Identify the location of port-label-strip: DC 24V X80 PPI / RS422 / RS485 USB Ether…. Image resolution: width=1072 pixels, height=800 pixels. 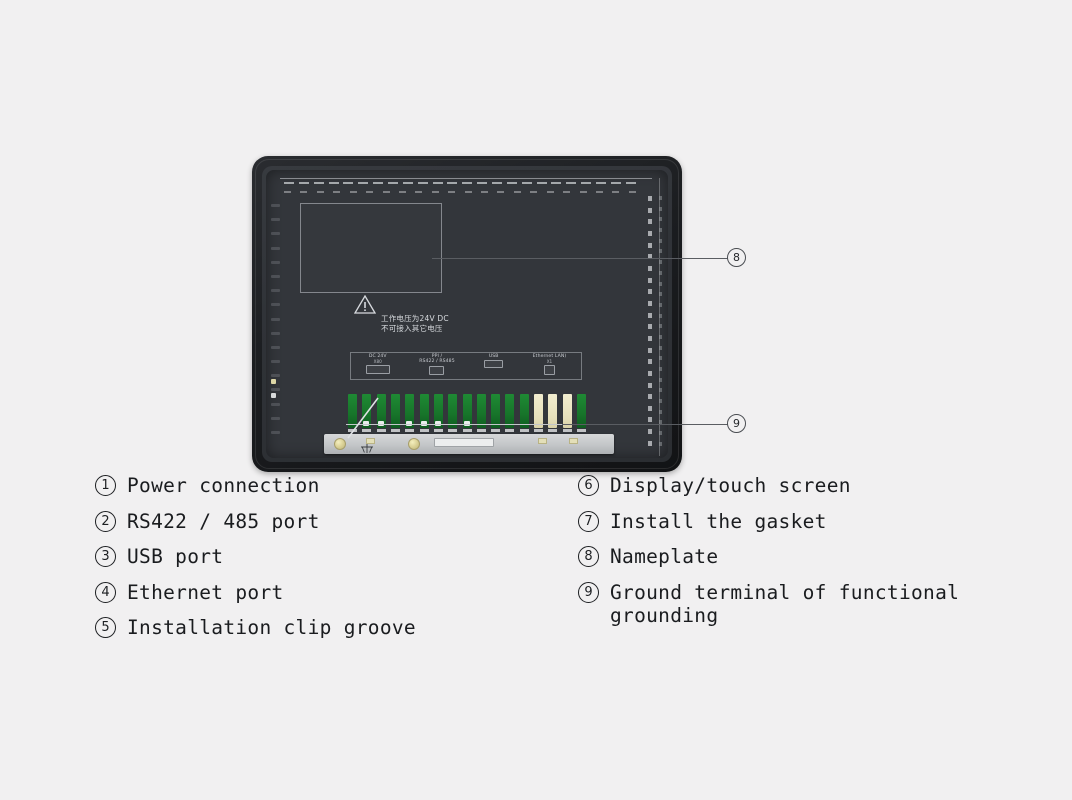
(466, 366).